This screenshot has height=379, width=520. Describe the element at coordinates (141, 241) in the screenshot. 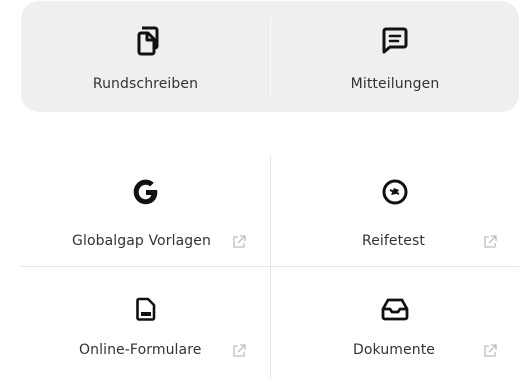

I see `globalgap-vorlagen-label: Globalgap Vorlagen` at that location.